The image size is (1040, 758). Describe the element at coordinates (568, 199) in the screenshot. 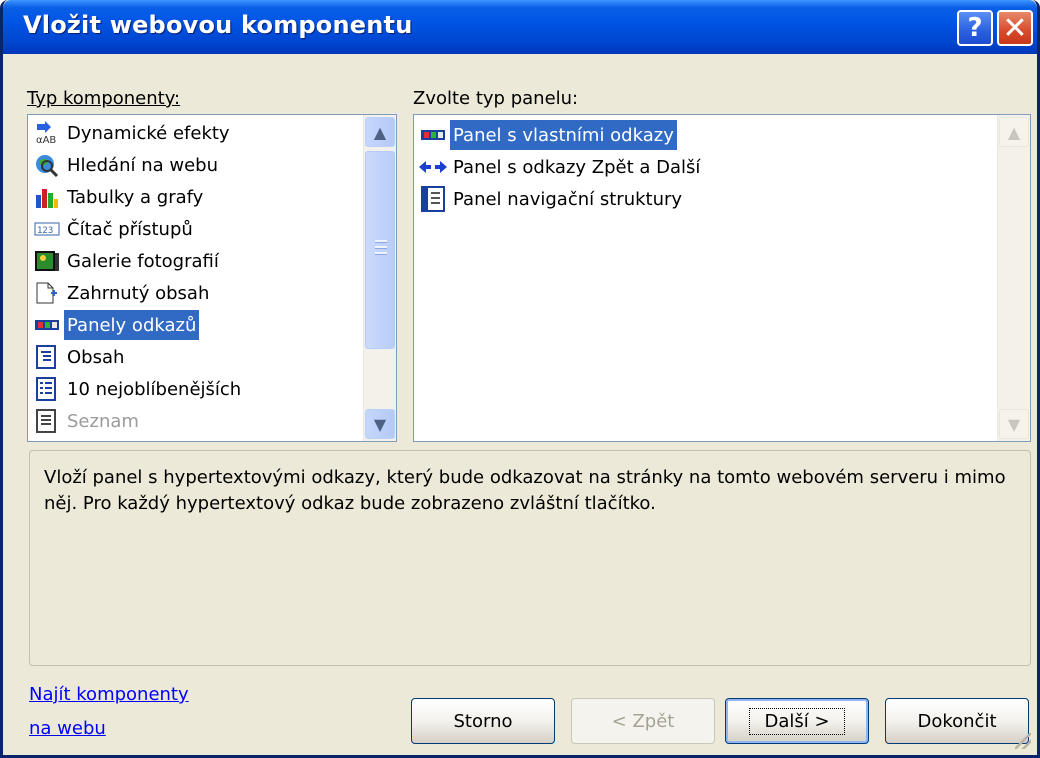

I see `panel-type-item-label: Panel navigační struktury` at that location.